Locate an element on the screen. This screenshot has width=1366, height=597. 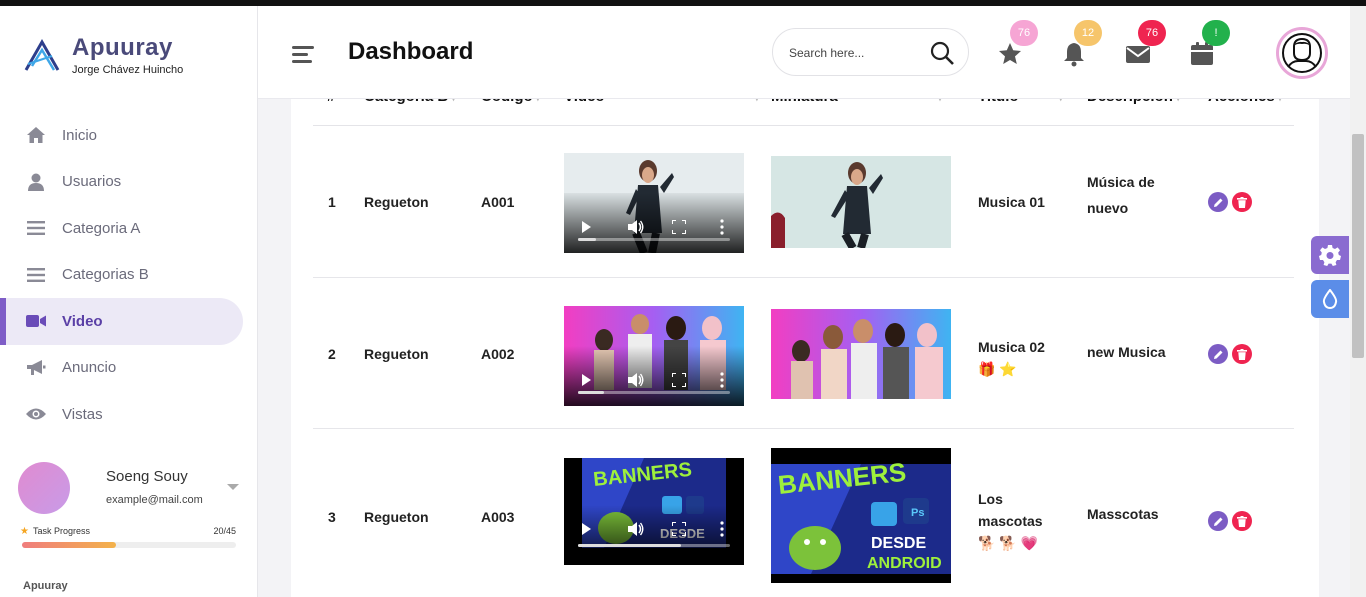
notifications-button: 12 is located at coordinates (1081, 44).